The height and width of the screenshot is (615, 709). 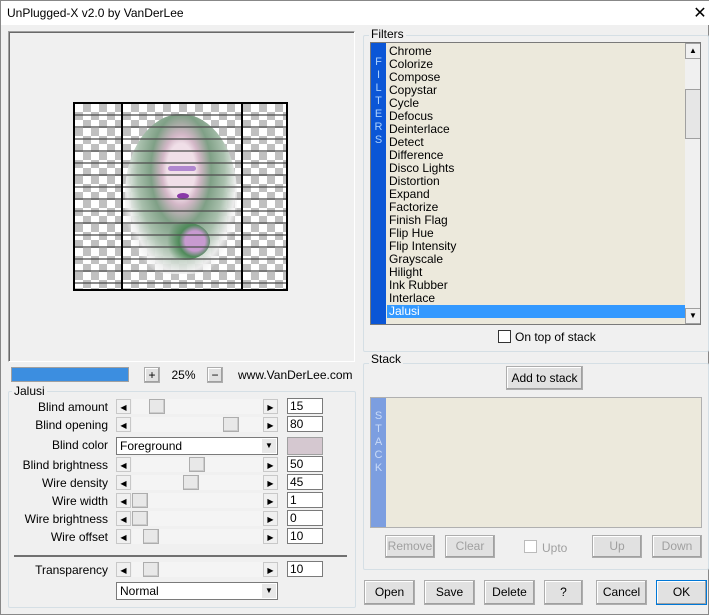 What do you see at coordinates (180, 556) in the screenshot?
I see `separator` at bounding box center [180, 556].